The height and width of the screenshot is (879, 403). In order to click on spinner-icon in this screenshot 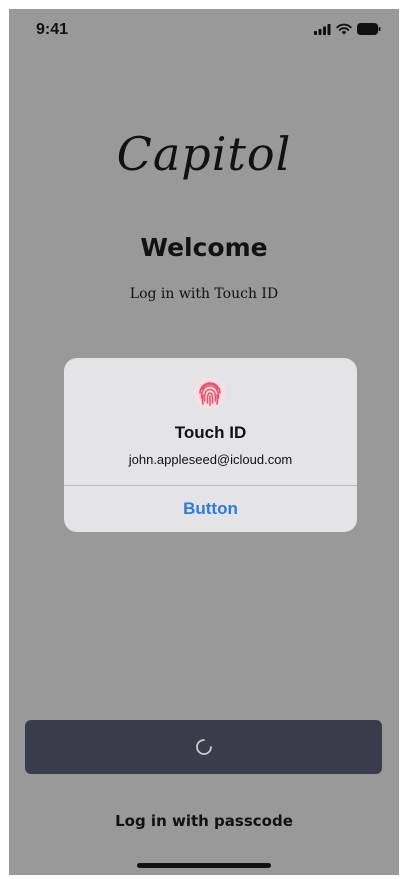, I will do `click(203, 747)`.